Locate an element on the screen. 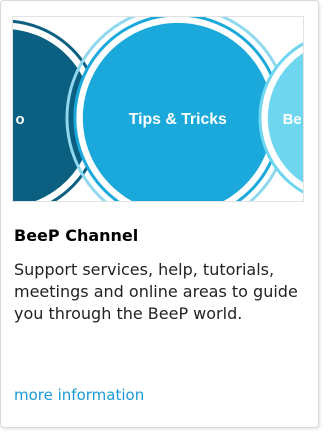  banner-center-label: Tips & Tricks is located at coordinates (178, 119).